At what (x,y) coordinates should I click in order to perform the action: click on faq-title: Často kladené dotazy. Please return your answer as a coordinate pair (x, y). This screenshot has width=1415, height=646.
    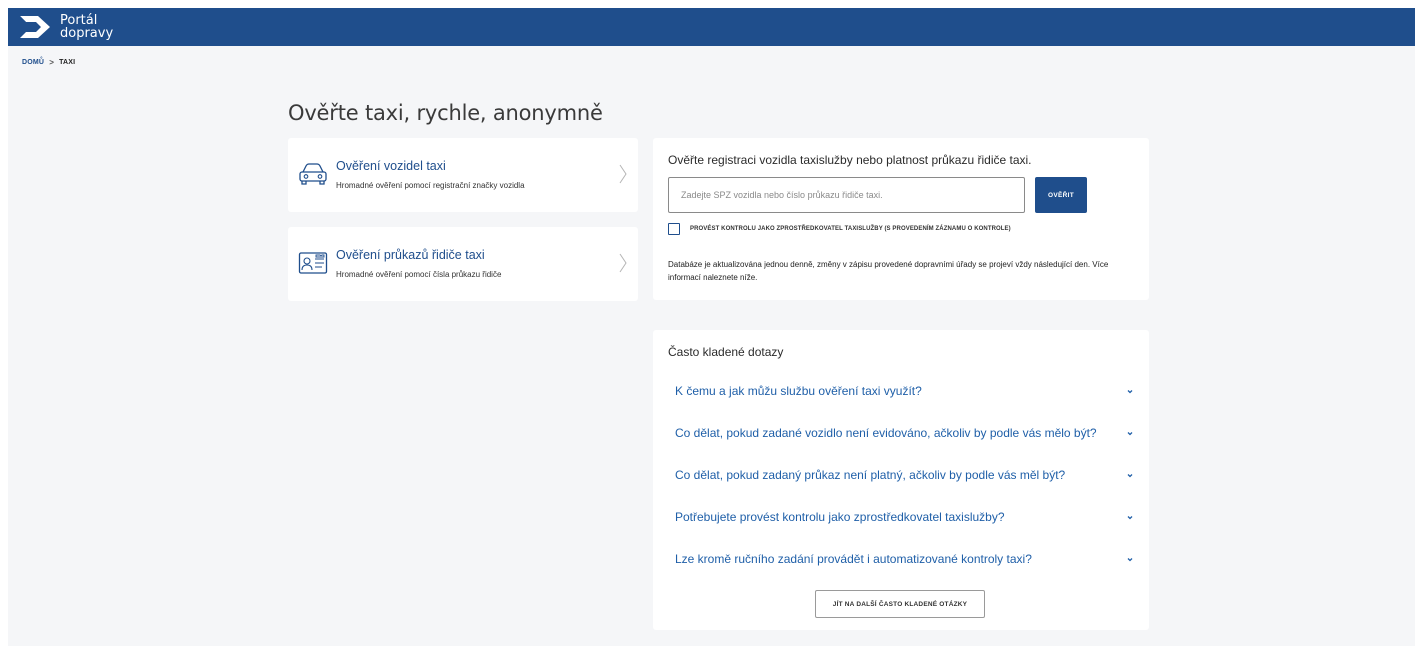
    Looking at the image, I should click on (726, 352).